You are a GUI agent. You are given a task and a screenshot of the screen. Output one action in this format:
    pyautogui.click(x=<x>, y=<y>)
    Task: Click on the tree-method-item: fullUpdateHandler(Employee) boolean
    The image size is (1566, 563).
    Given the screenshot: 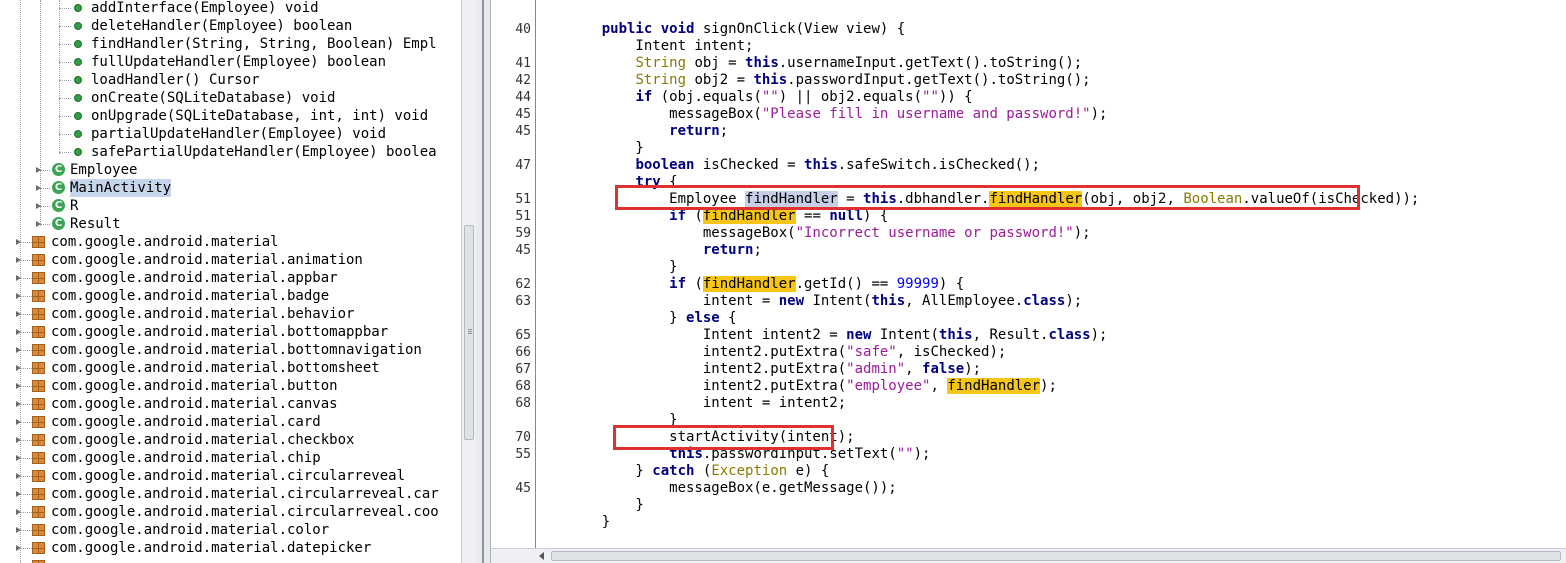 What is the action you would take?
    pyautogui.click(x=230, y=62)
    